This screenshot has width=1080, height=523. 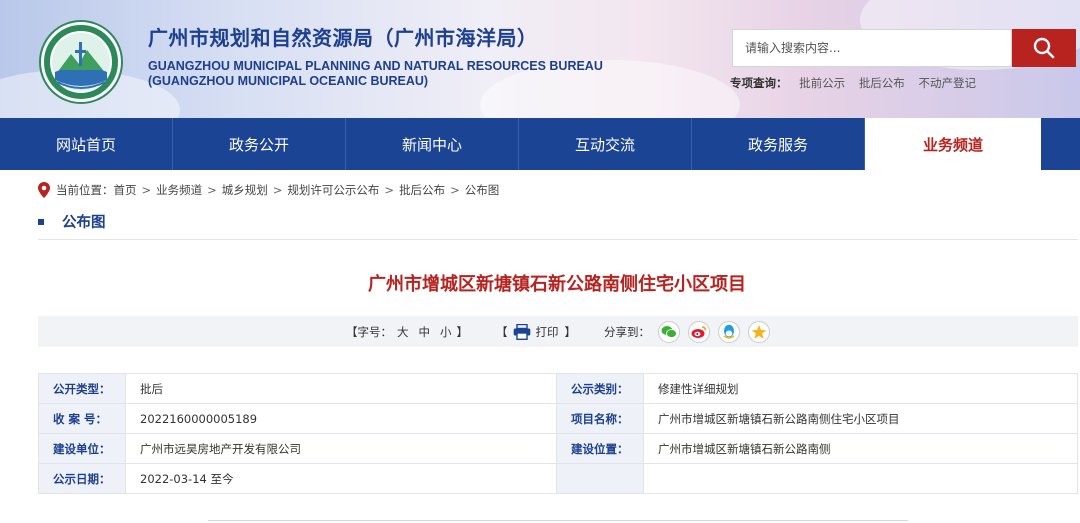 What do you see at coordinates (84, 223) in the screenshot?
I see `section-title-text: 公布图` at bounding box center [84, 223].